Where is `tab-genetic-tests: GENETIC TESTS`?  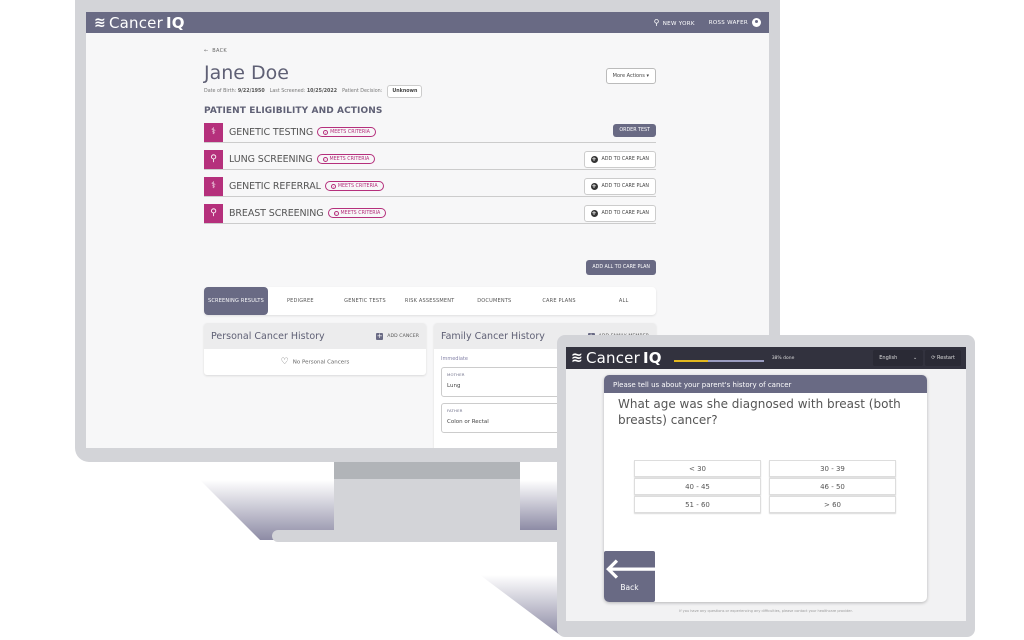
tab-genetic-tests: GENETIC TESTS is located at coordinates (365, 301).